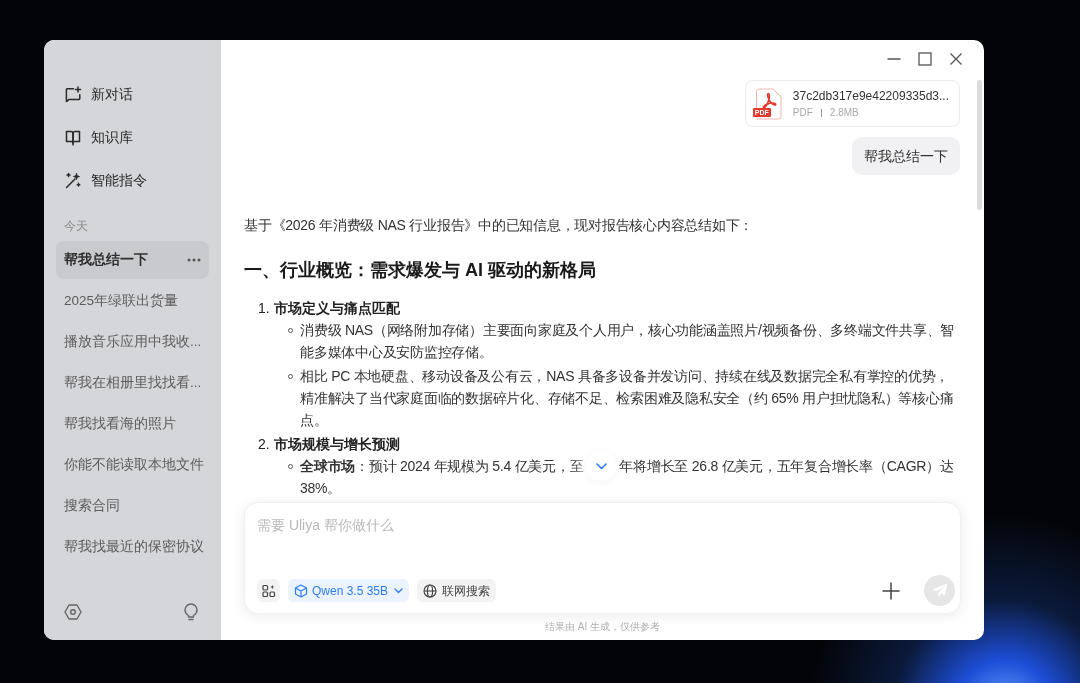 Image resolution: width=1080 pixels, height=683 pixels. What do you see at coordinates (979, 145) in the screenshot?
I see `scrollbar-thumb` at bounding box center [979, 145].